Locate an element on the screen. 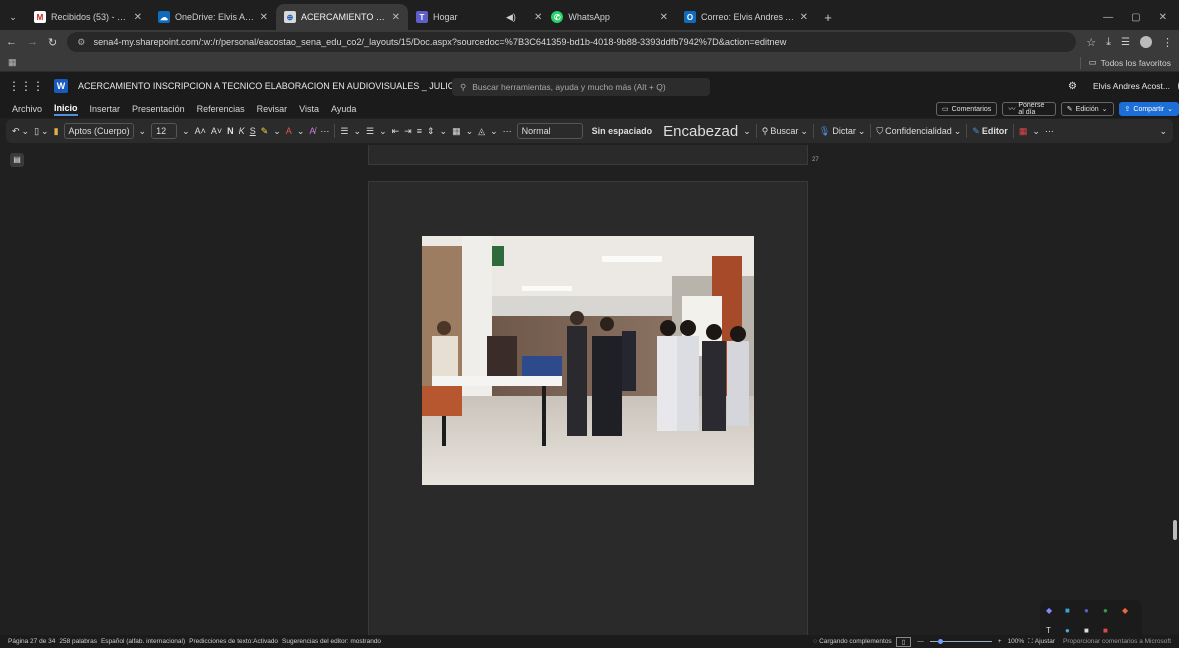 The height and width of the screenshot is (648, 1179). forward-icon: → is located at coordinates (32, 42).